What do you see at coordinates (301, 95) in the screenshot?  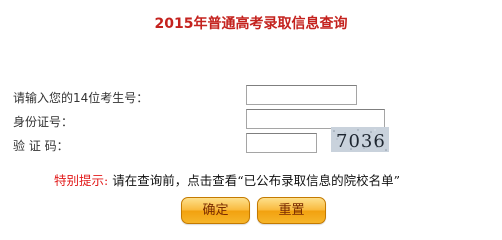 I see `exam-number-input` at bounding box center [301, 95].